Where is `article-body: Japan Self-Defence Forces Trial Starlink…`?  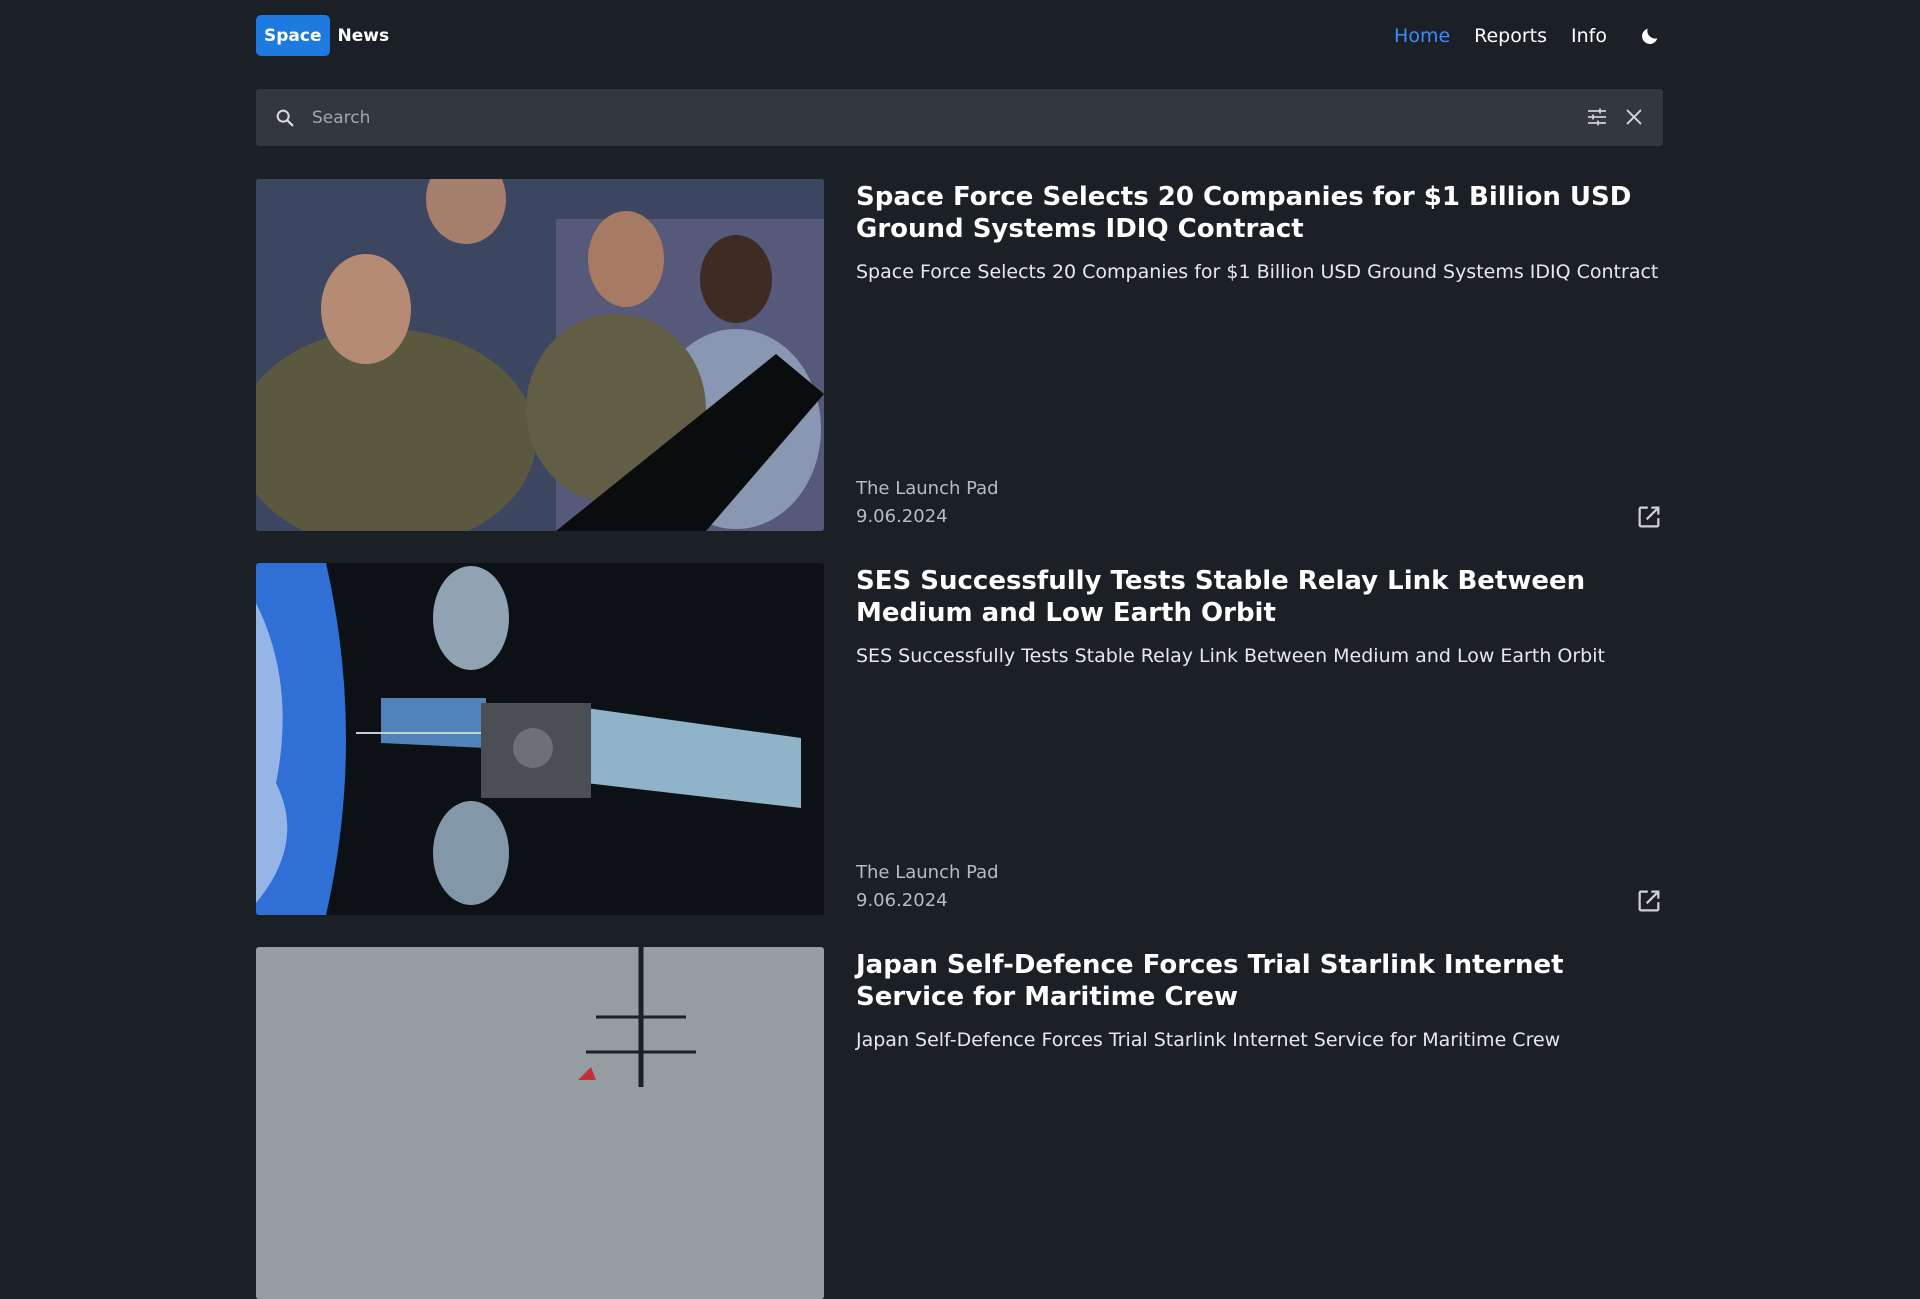
article-body: Japan Self-Defence Forces Trial Starlink… is located at coordinates (1259, 1123).